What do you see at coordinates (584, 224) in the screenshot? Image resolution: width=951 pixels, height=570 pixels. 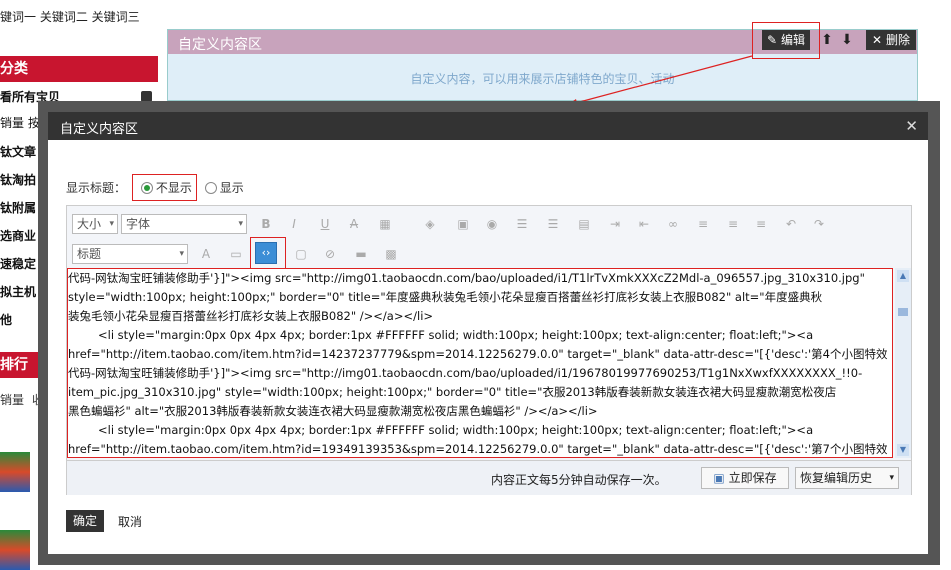 I see `paragraph-icon: ▤` at bounding box center [584, 224].